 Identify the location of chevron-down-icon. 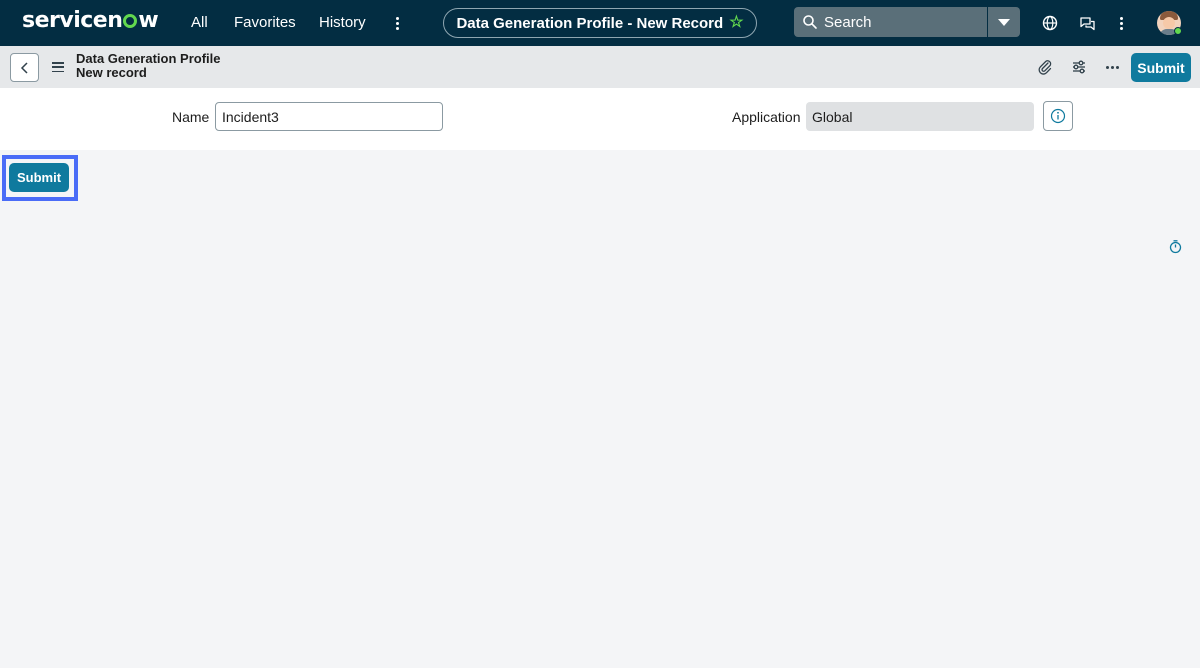
(1004, 22).